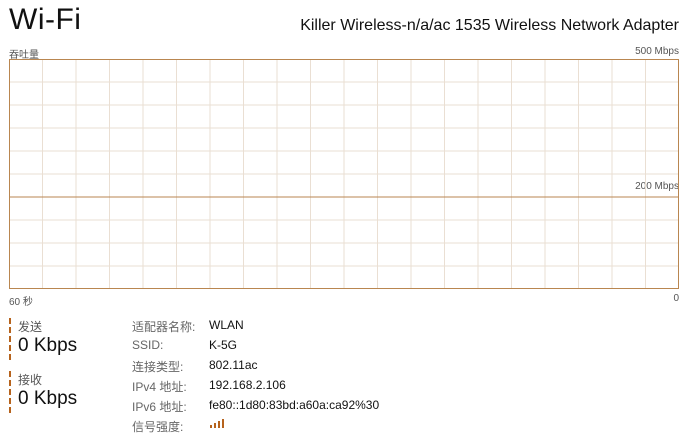  I want to click on receive-label: 接收, so click(30, 380).